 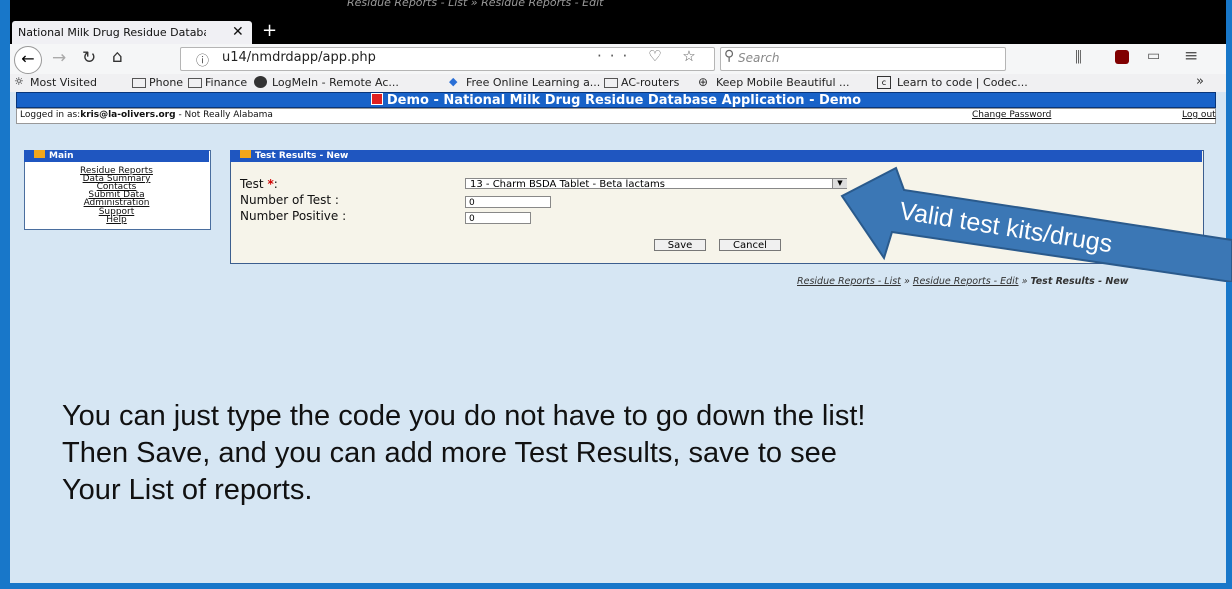 I want to click on logged-in-org: - Not Really Alabama, so click(x=224, y=115).